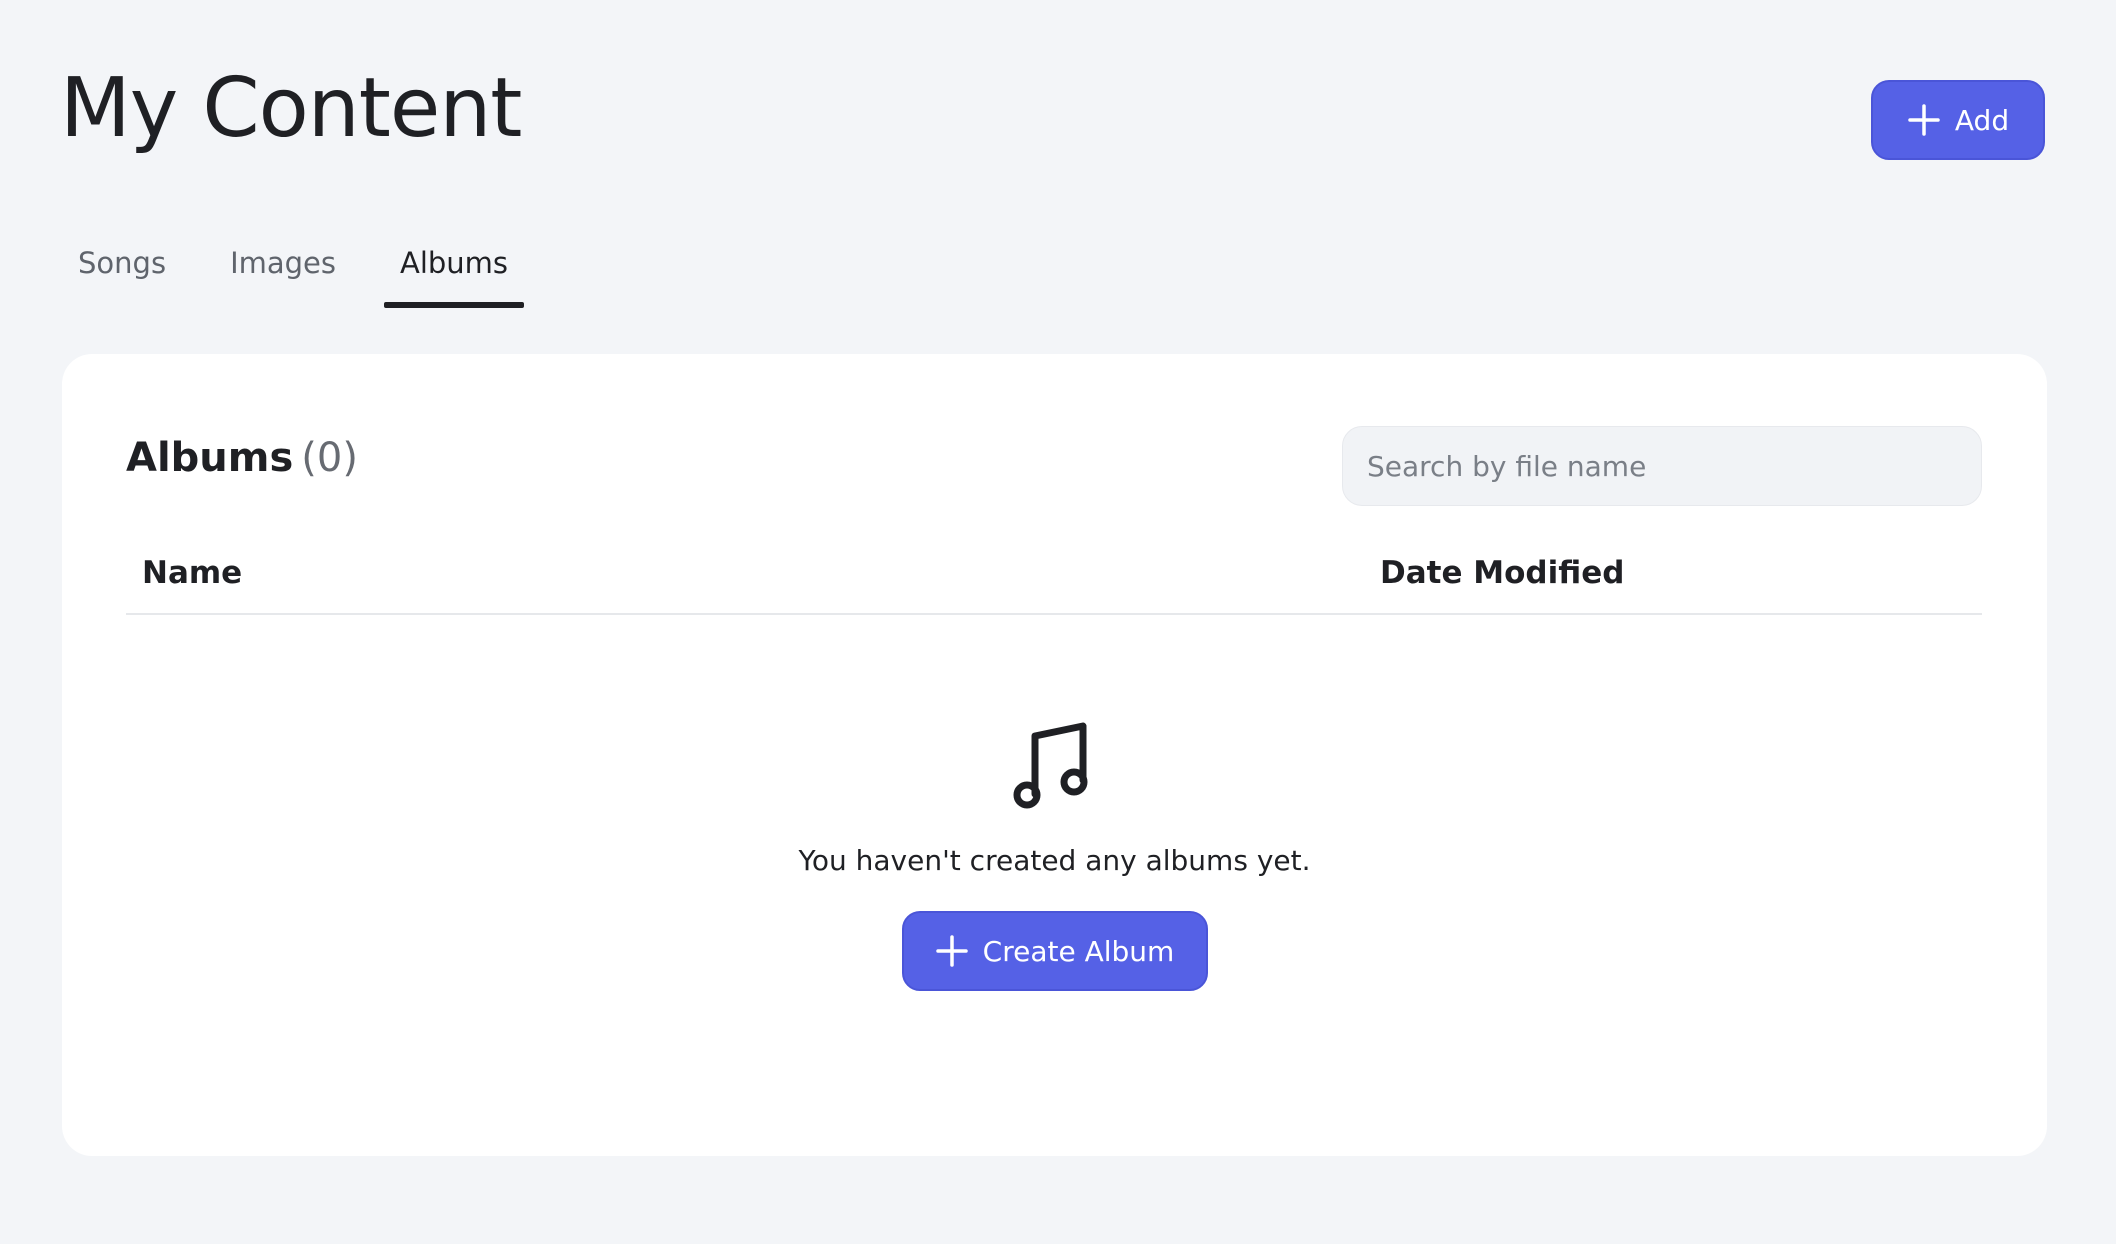 This screenshot has width=2116, height=1244. Describe the element at coordinates (122, 275) in the screenshot. I see `tab-songs: Songs` at that location.